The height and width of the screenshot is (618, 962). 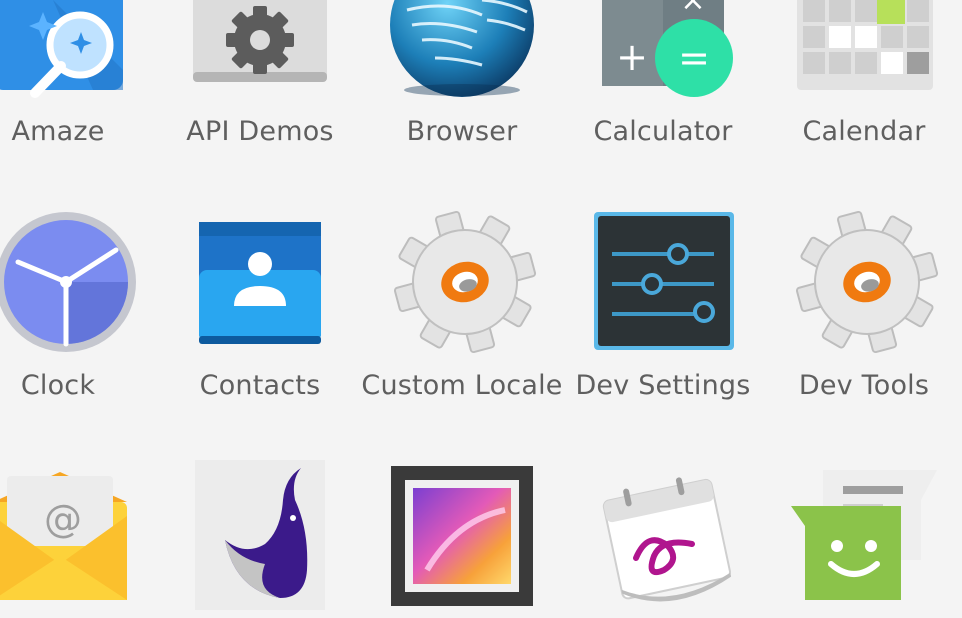 What do you see at coordinates (663, 385) in the screenshot?
I see `app-label: Dev Settings` at bounding box center [663, 385].